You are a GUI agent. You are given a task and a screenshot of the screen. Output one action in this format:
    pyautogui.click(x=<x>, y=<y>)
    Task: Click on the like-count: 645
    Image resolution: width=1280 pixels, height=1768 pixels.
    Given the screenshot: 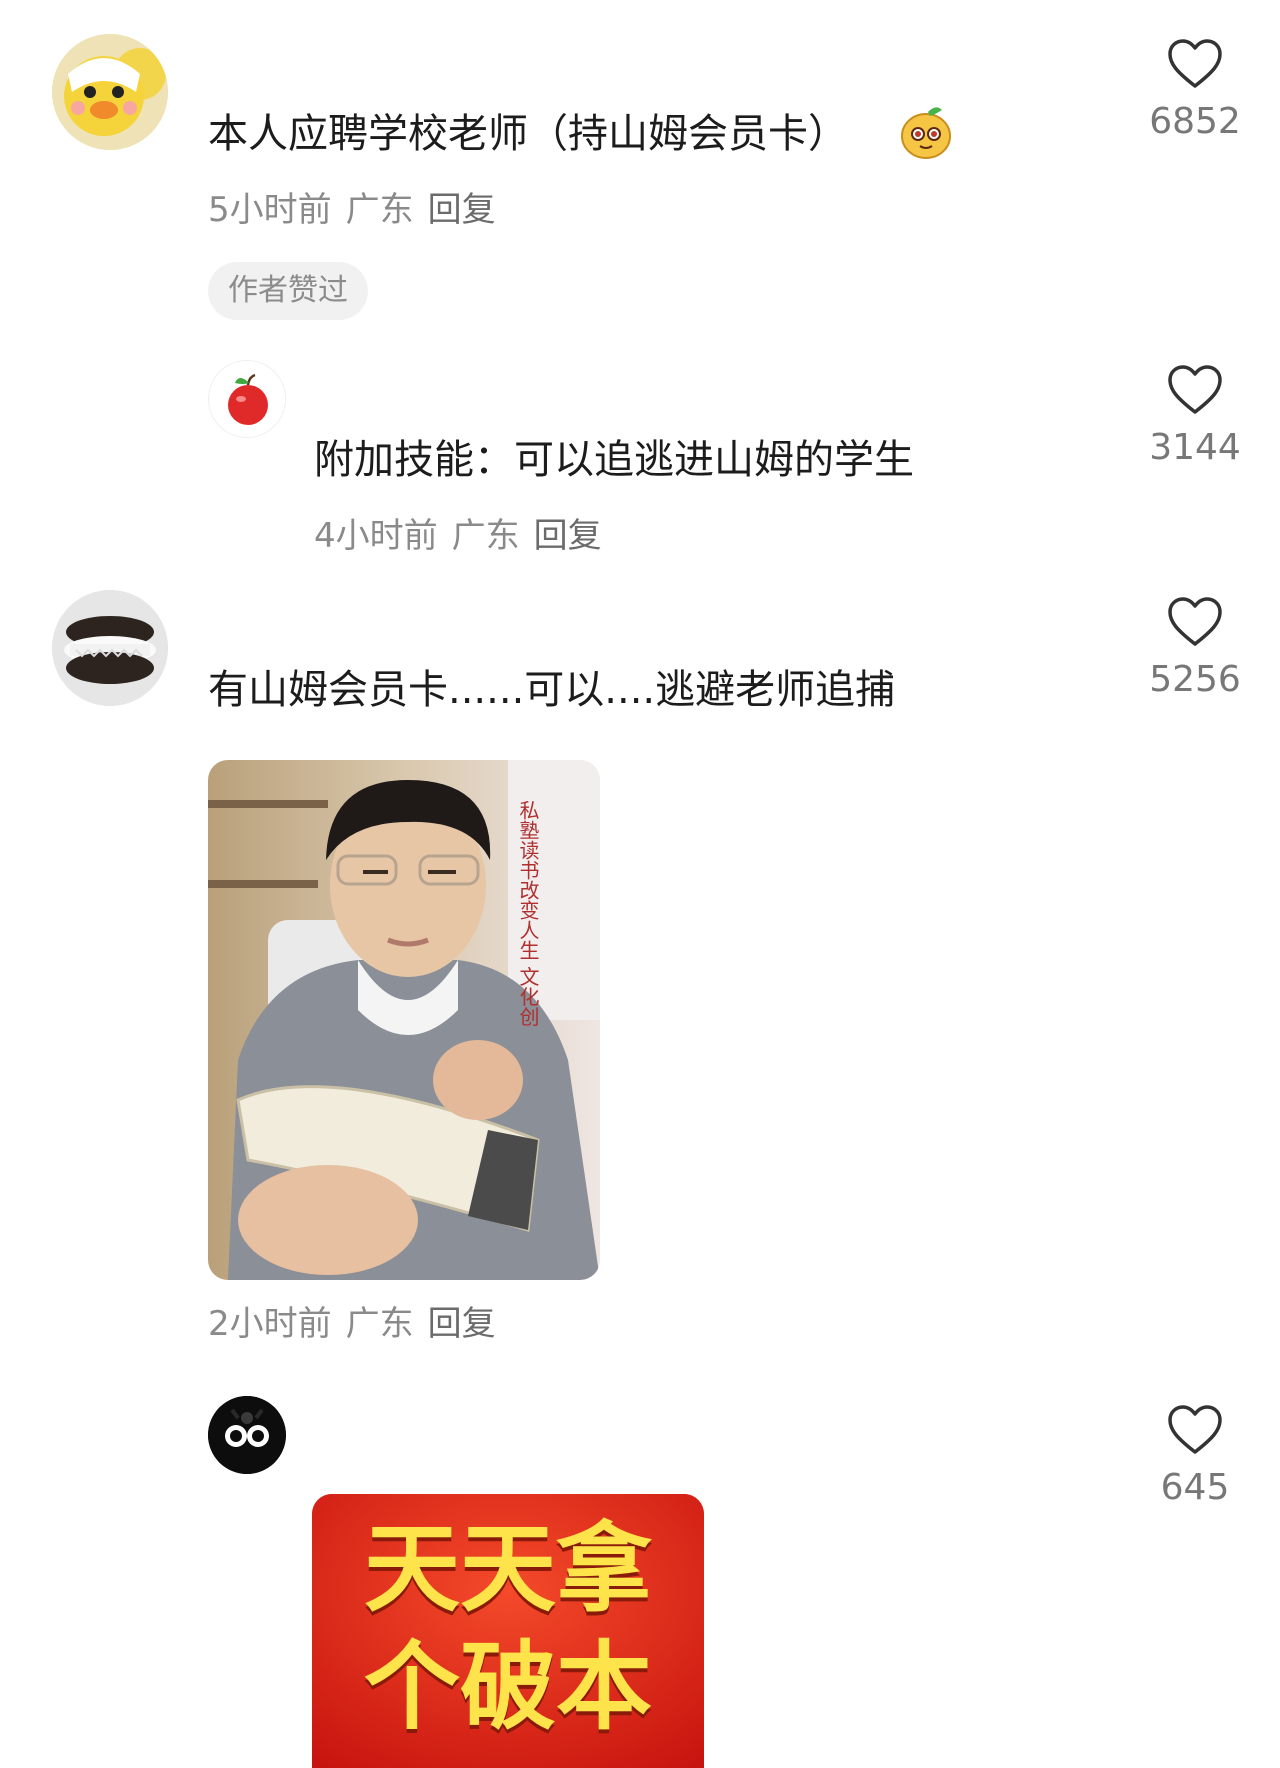 What is the action you would take?
    pyautogui.click(x=1195, y=1487)
    